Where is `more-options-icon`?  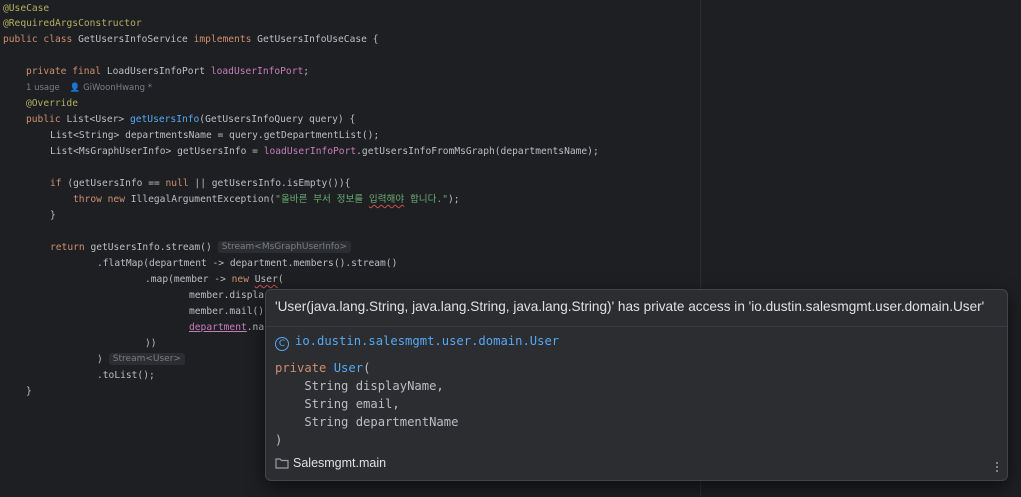 more-options-icon is located at coordinates (997, 467).